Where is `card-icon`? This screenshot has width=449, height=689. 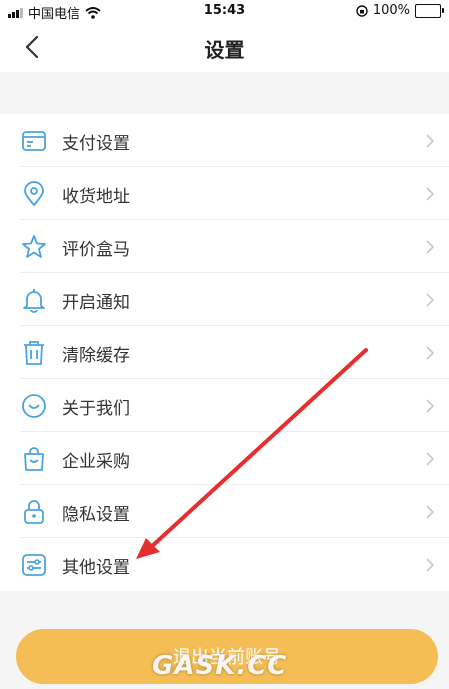
card-icon is located at coordinates (34, 141).